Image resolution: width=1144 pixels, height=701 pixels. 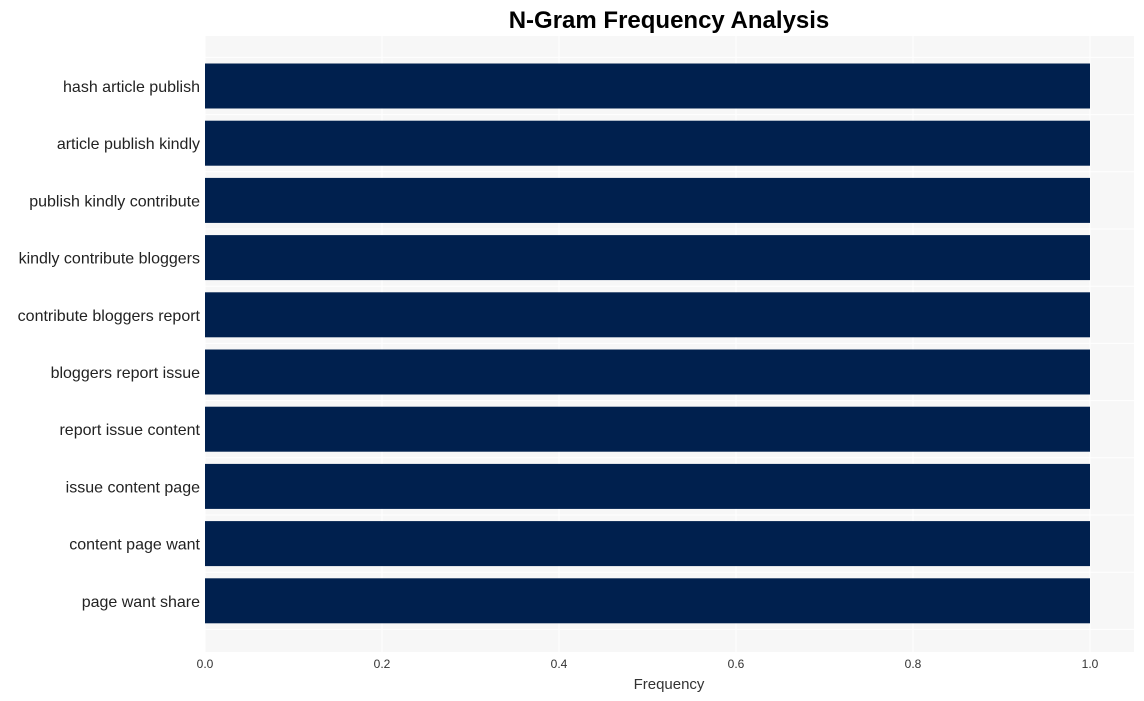 What do you see at coordinates (382, 664) in the screenshot?
I see `x-tick-label: 0.2` at bounding box center [382, 664].